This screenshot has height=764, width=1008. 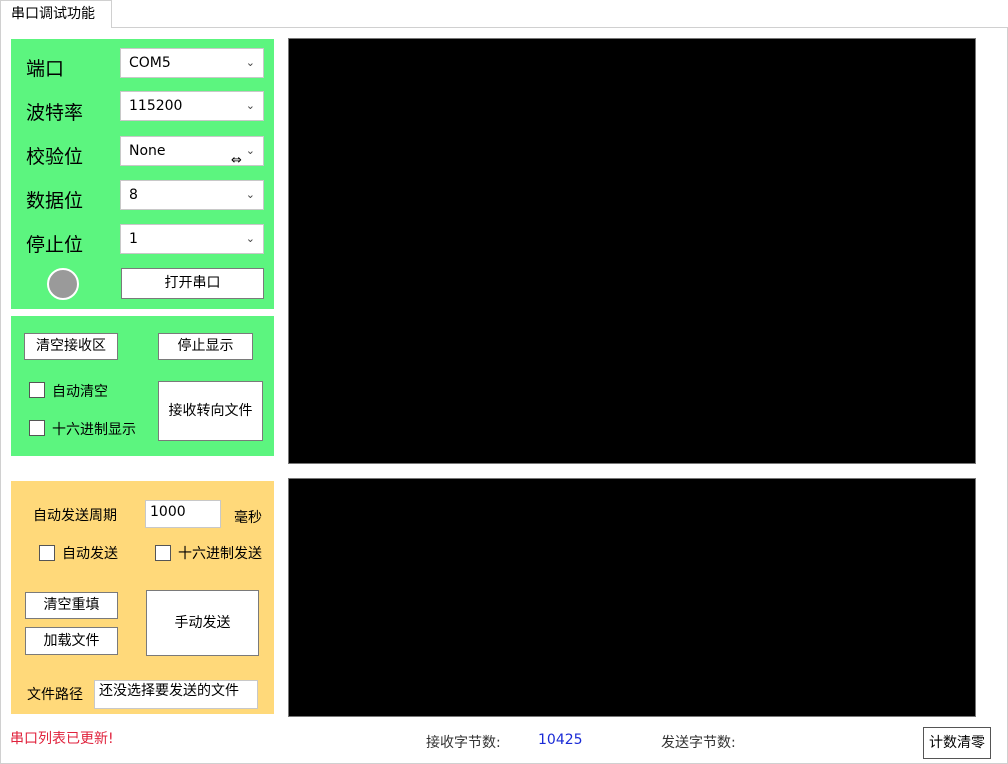 What do you see at coordinates (90, 554) in the screenshot?
I see `auto-send-label: 自动发送` at bounding box center [90, 554].